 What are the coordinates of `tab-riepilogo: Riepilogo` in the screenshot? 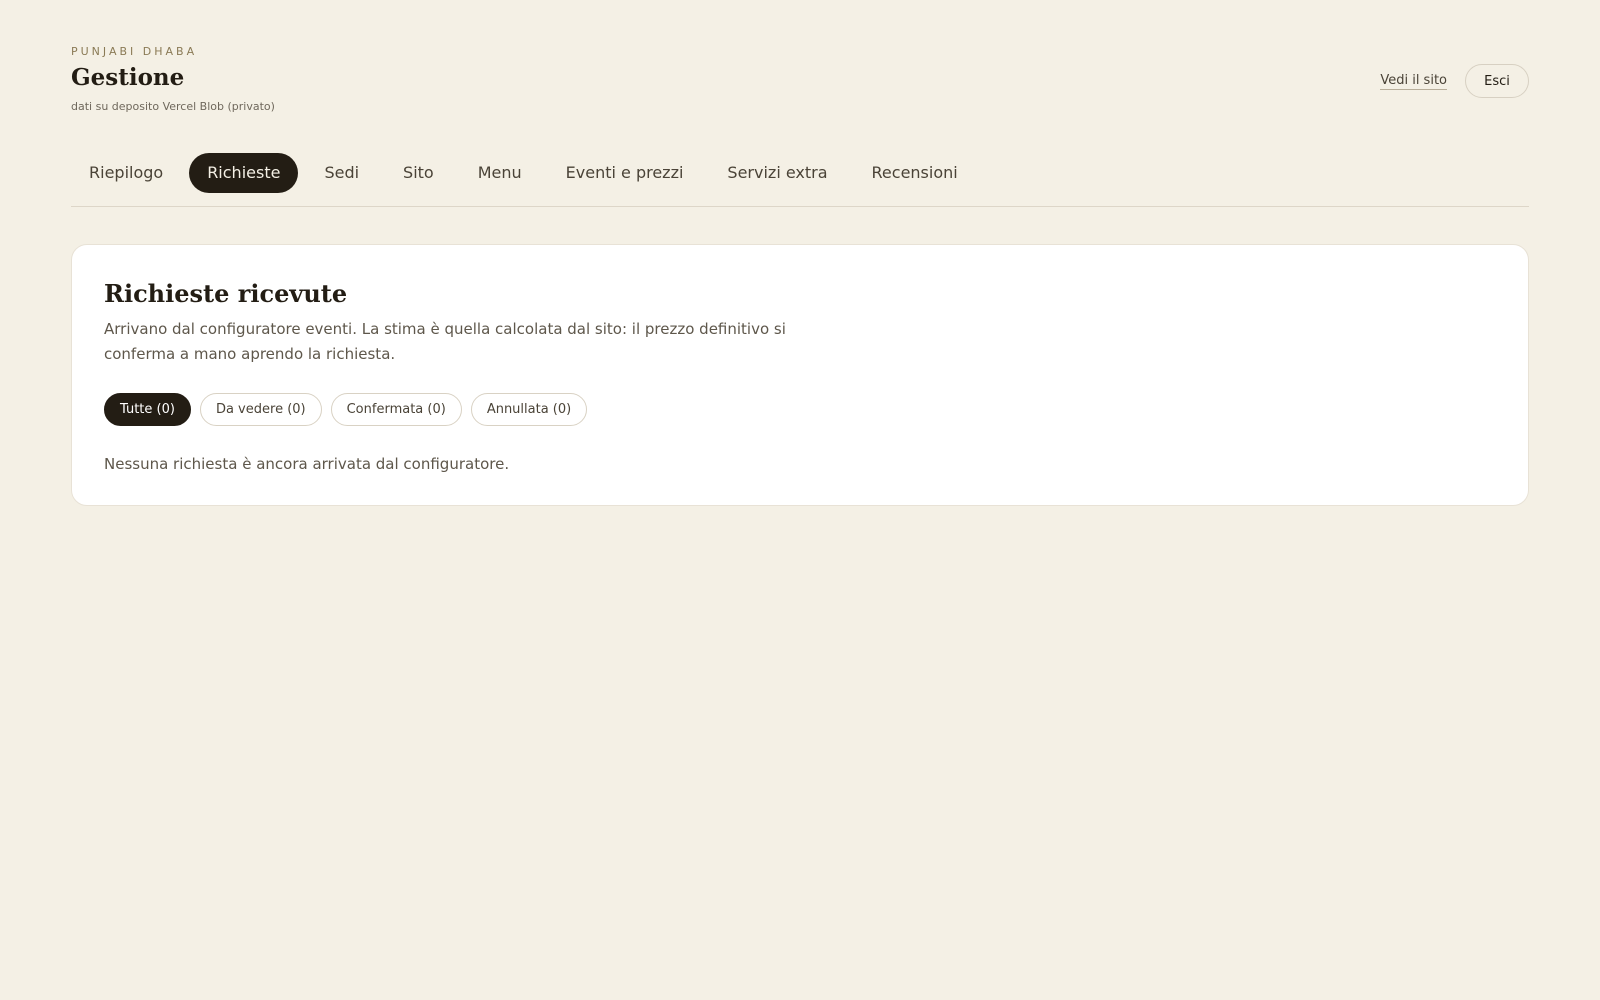 It's located at (126, 173).